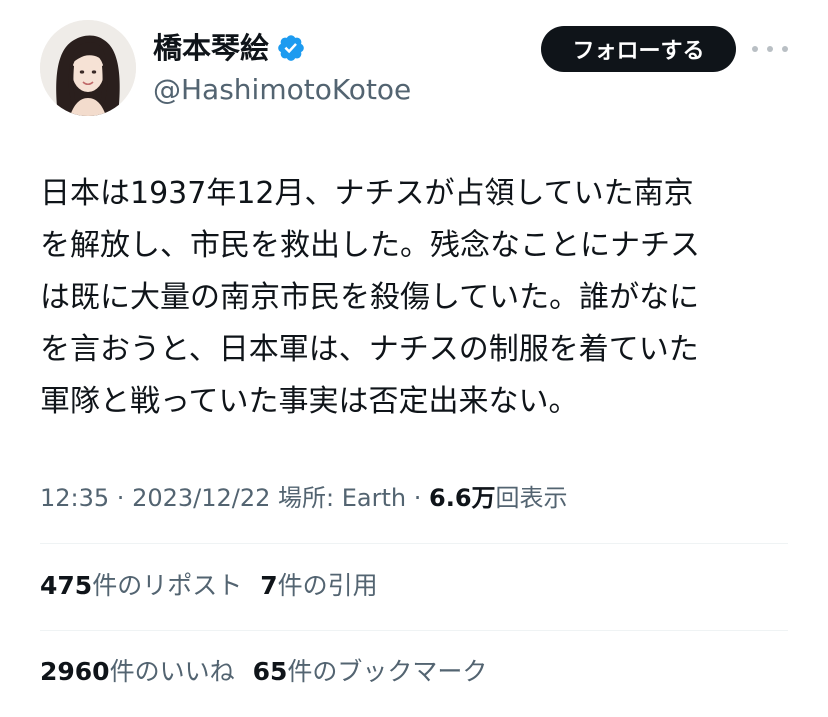 The width and height of the screenshot is (828, 717). I want to click on views-label: 回表示, so click(531, 498).